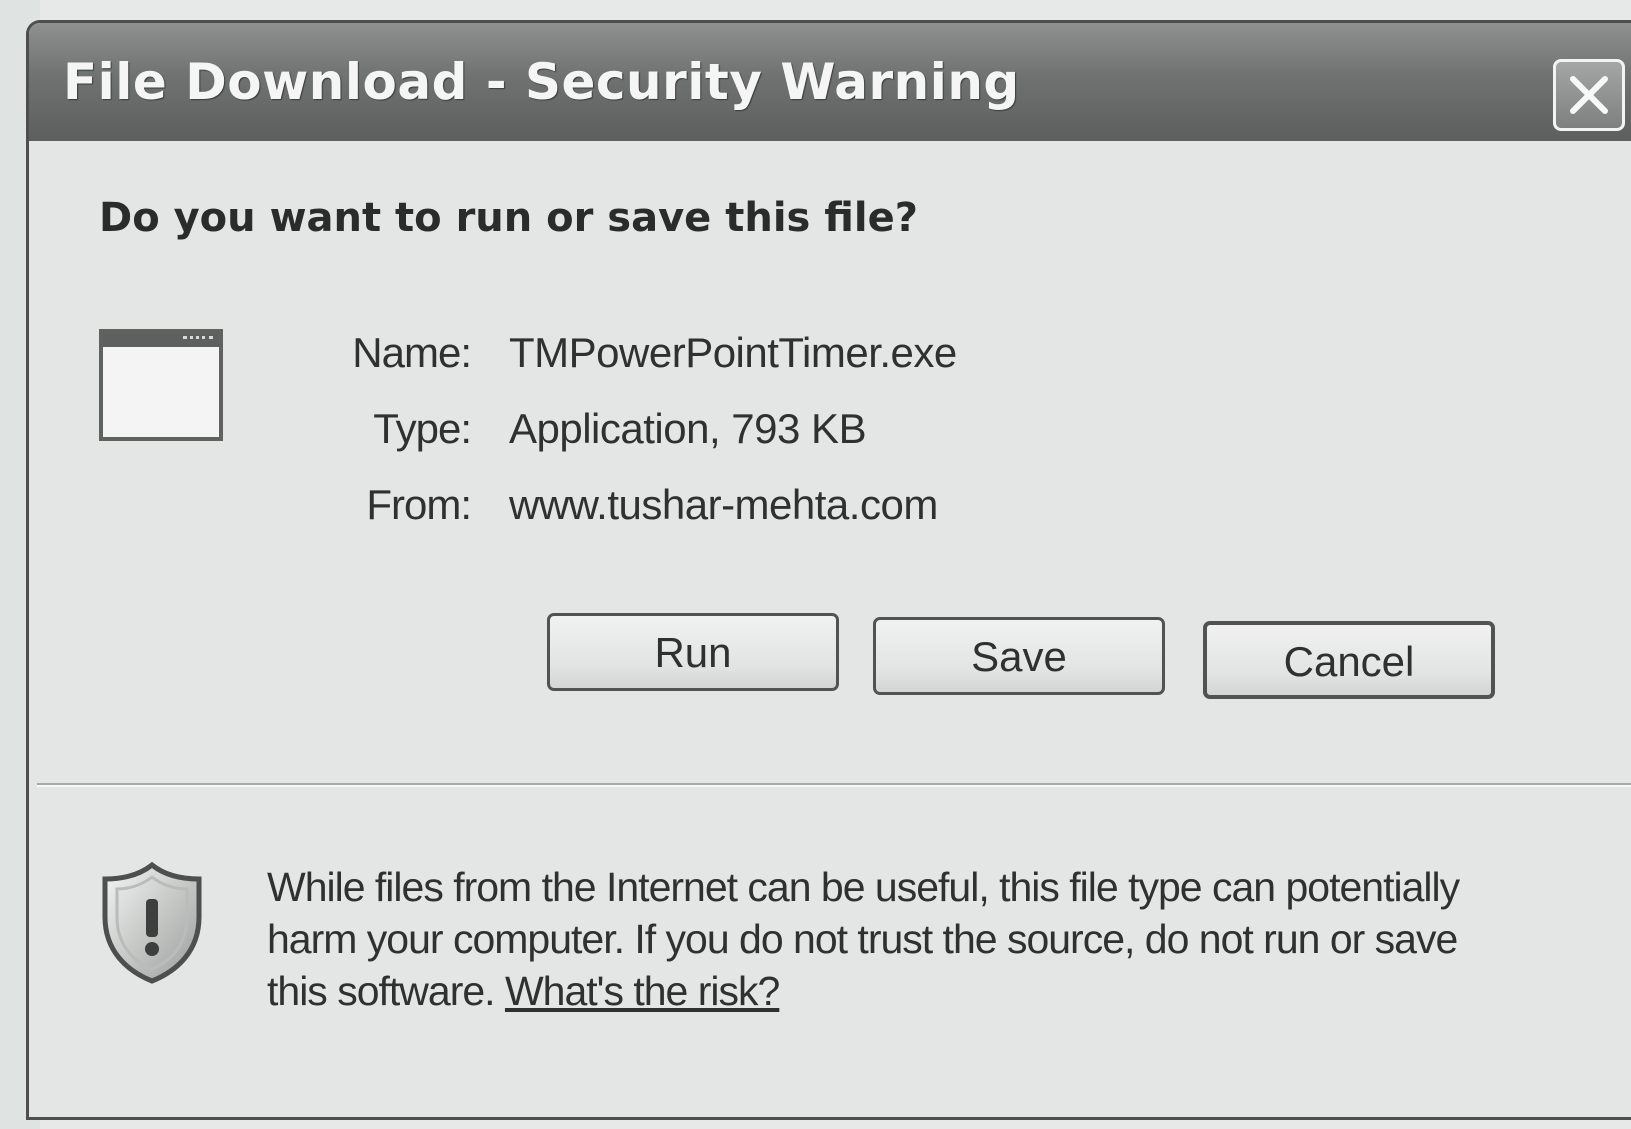 This screenshot has width=1631, height=1129. What do you see at coordinates (422, 428) in the screenshot?
I see `type-label: Type:` at bounding box center [422, 428].